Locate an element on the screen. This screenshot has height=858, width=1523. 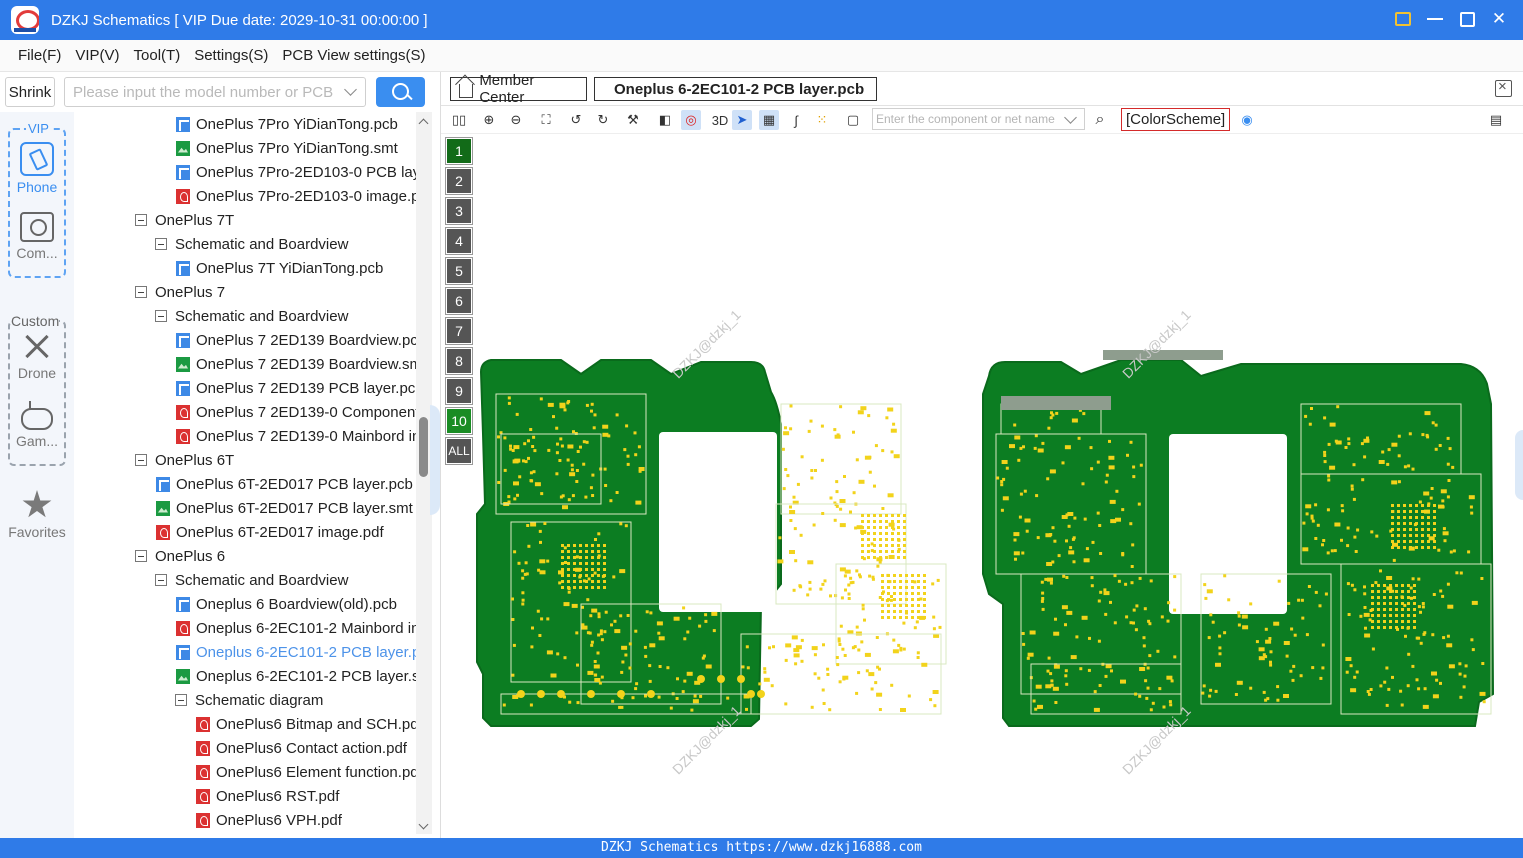
tree-item: OnePlus6 Bitmap and SCH.pdf is located at coordinates (245, 724).